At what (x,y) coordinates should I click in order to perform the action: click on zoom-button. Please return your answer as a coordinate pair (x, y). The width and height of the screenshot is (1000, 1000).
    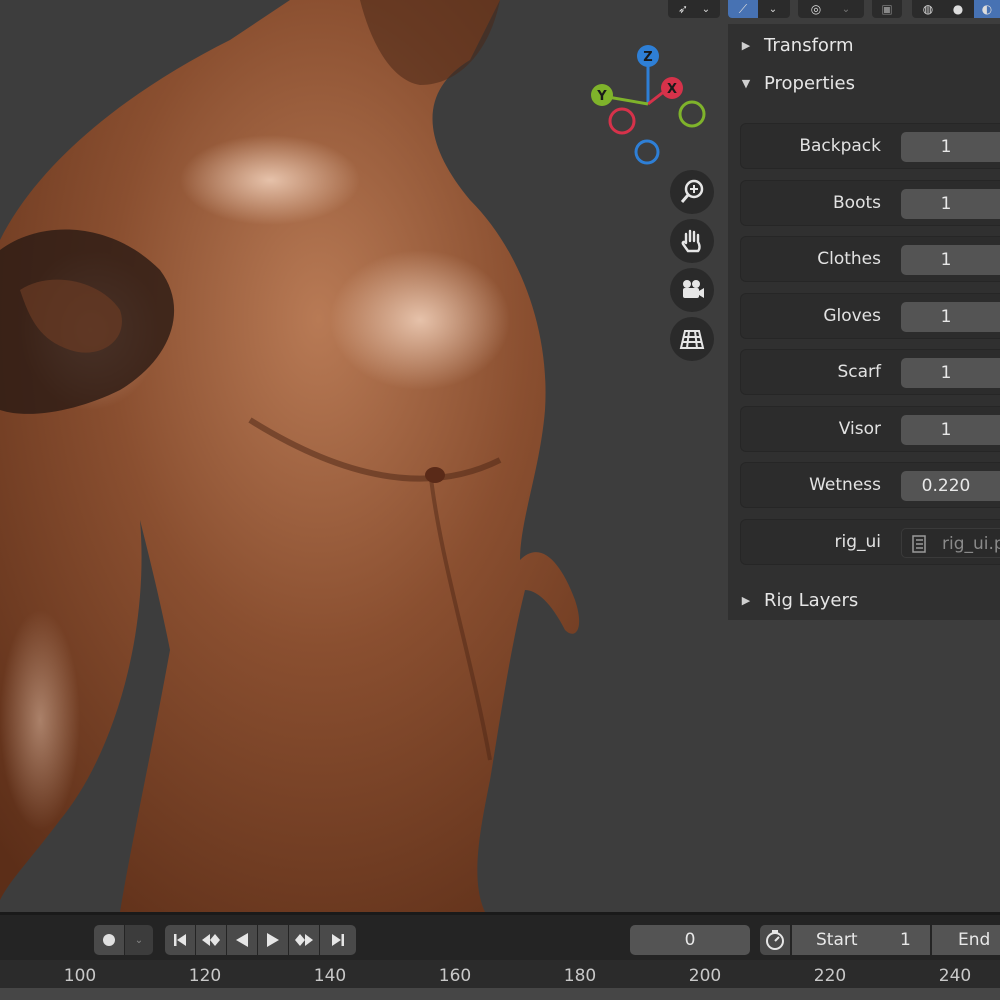
    Looking at the image, I should click on (692, 192).